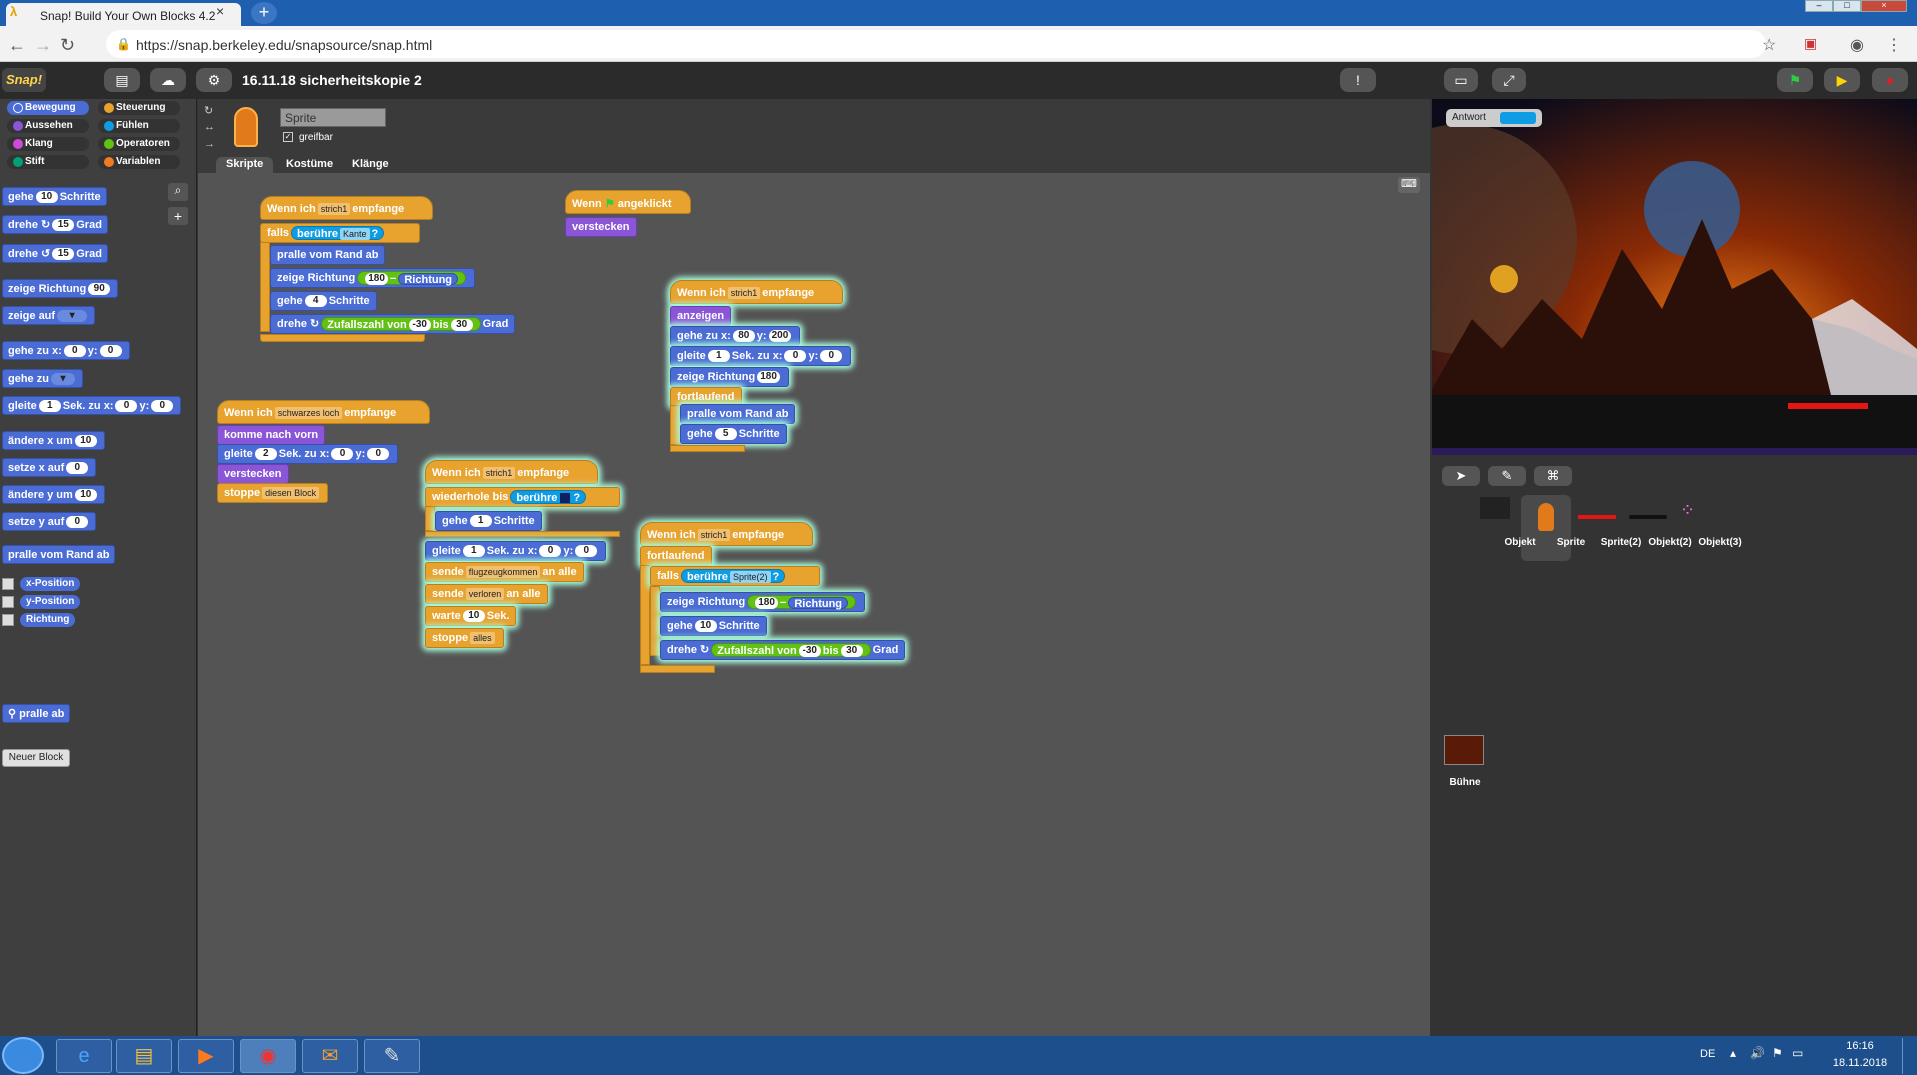 The height and width of the screenshot is (1075, 1917). Describe the element at coordinates (48, 108) in the screenshot. I see `category-bewegung: Bewegung` at that location.